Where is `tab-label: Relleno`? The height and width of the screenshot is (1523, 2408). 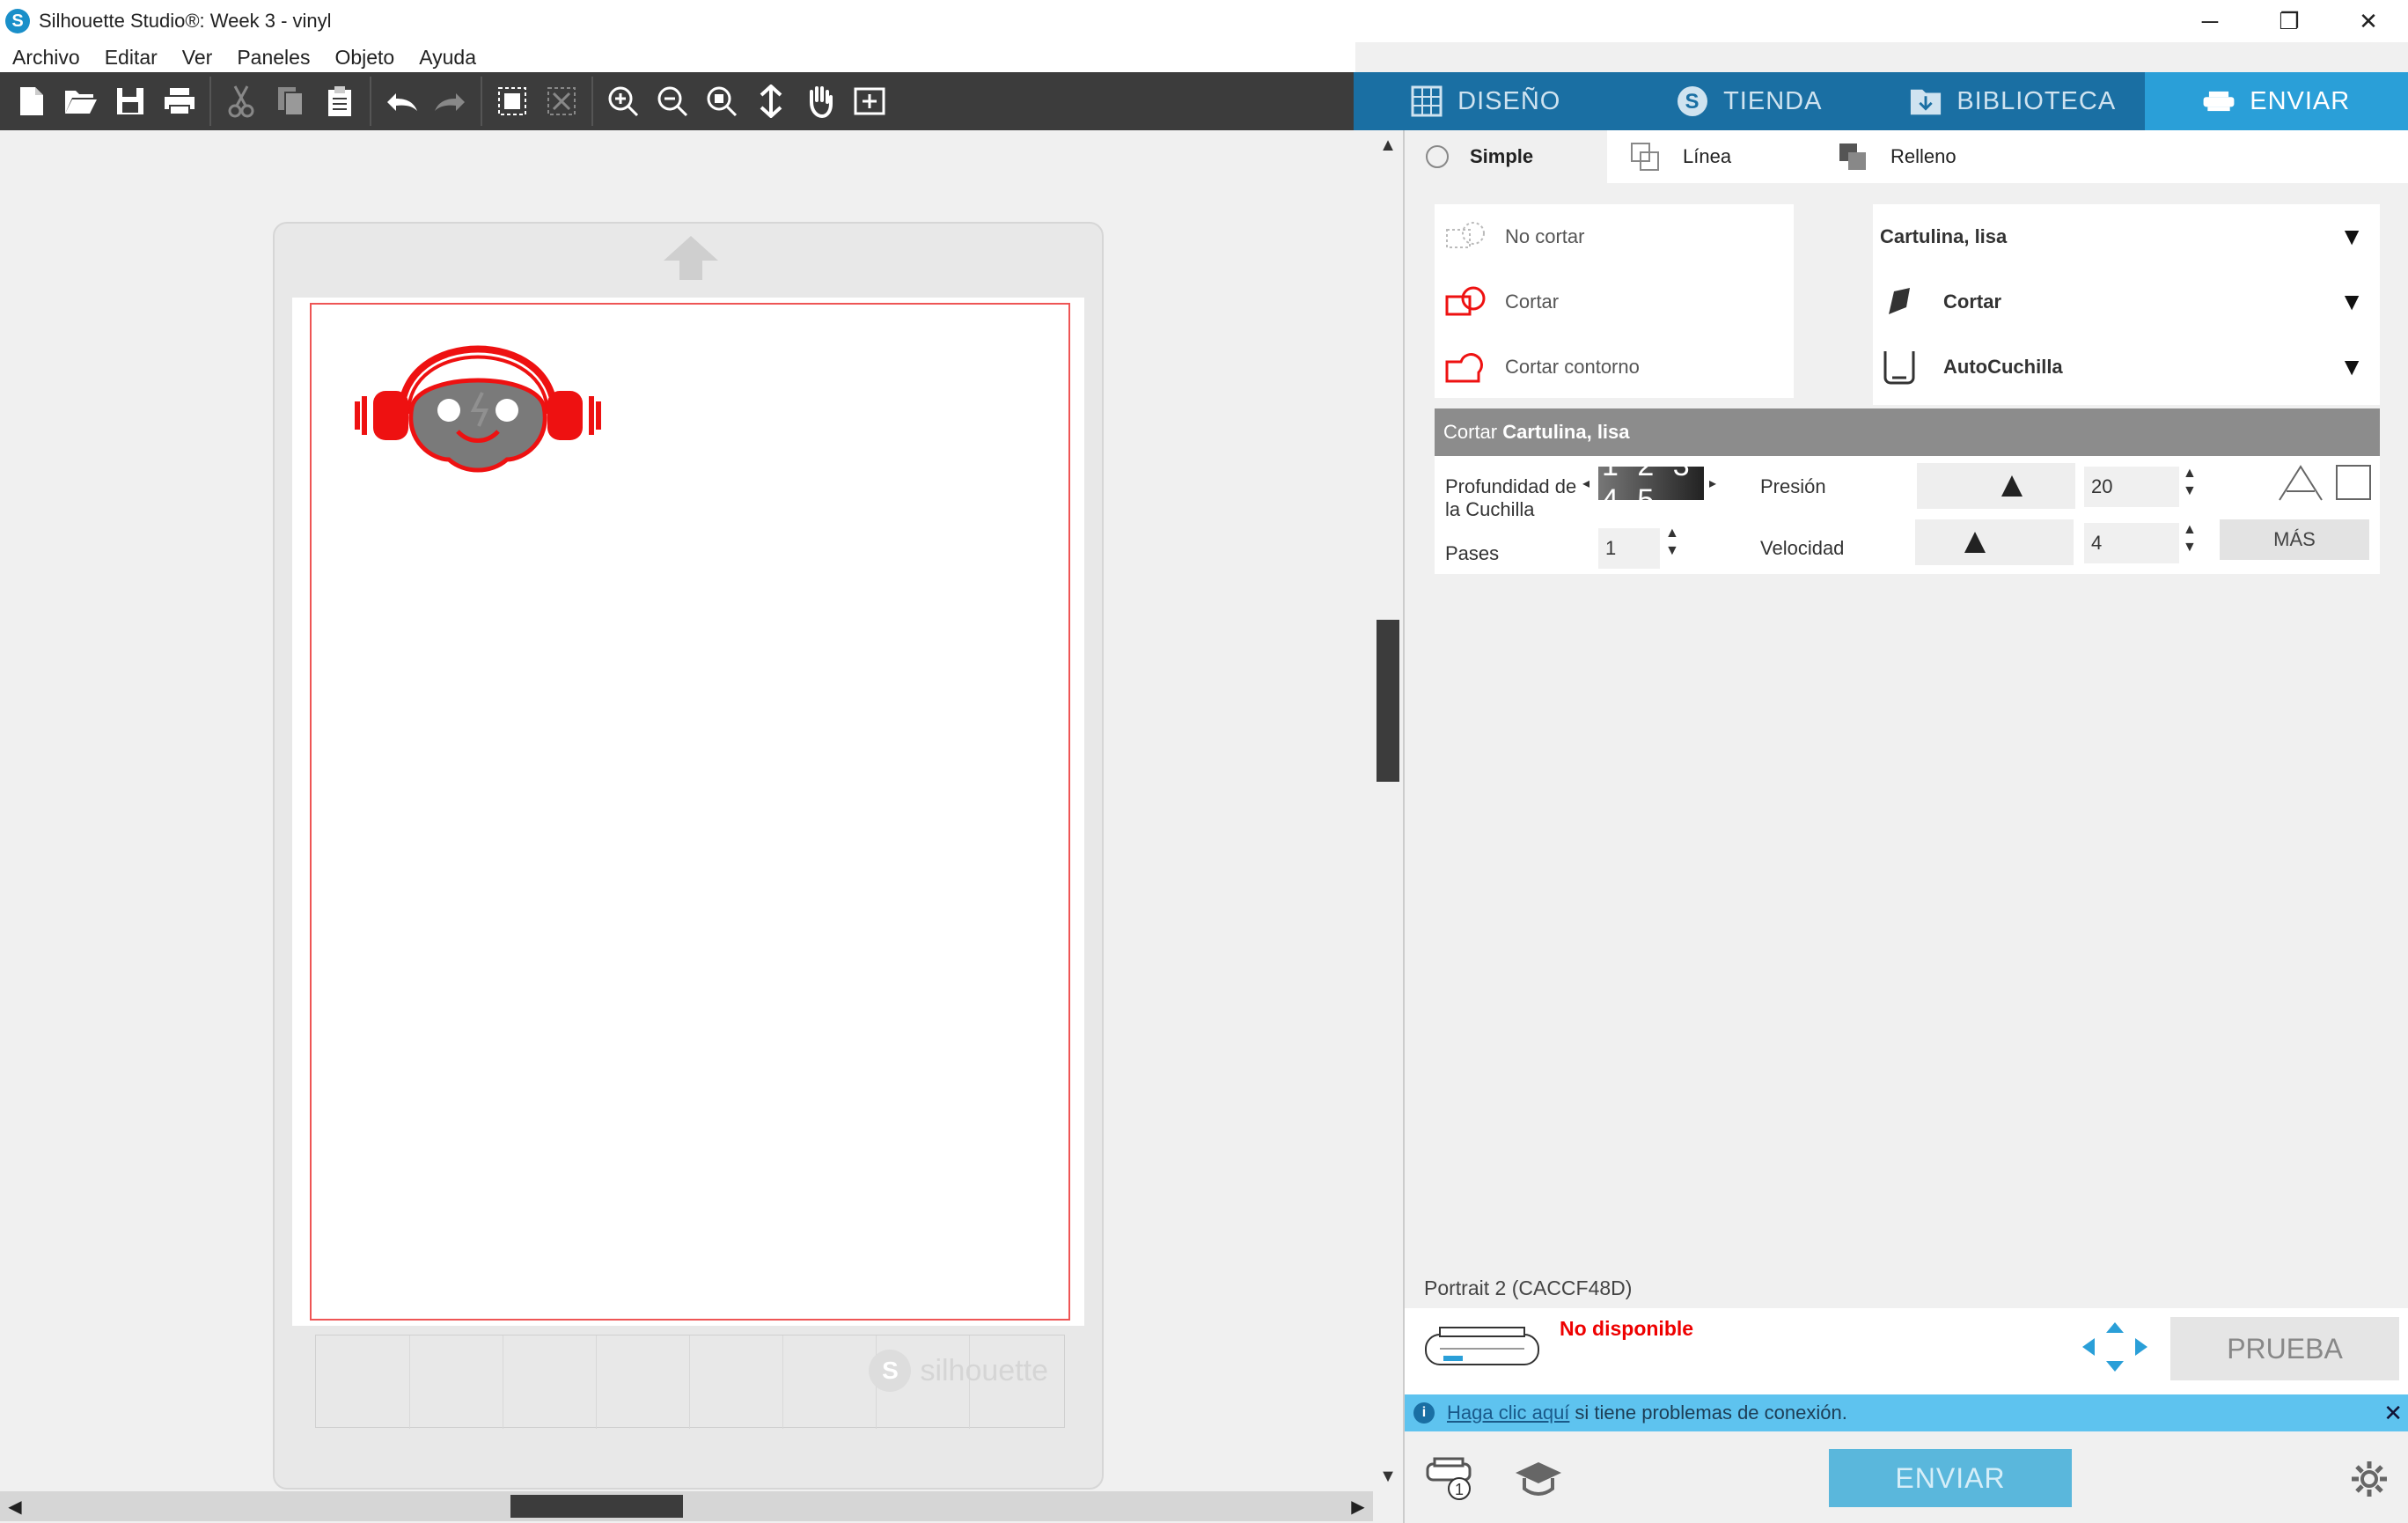
tab-label: Relleno is located at coordinates (1923, 156).